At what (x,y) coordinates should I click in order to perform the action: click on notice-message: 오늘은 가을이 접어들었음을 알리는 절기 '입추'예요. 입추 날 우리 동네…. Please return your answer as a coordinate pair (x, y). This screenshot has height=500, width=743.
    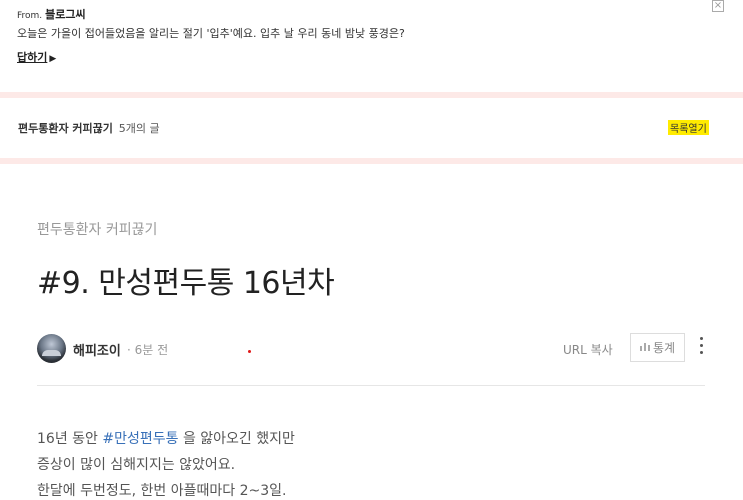
    Looking at the image, I should click on (211, 33).